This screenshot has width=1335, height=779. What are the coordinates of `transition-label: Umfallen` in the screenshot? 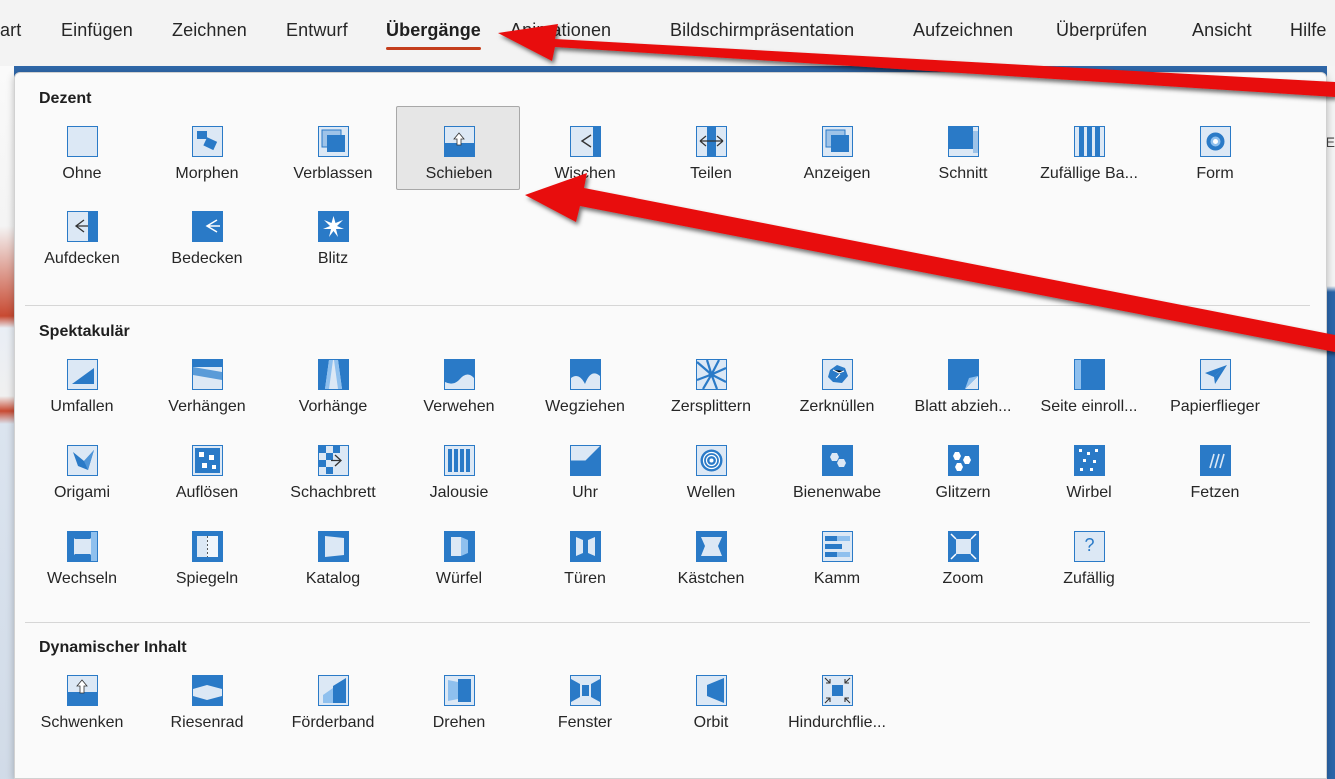 It's located at (82, 406).